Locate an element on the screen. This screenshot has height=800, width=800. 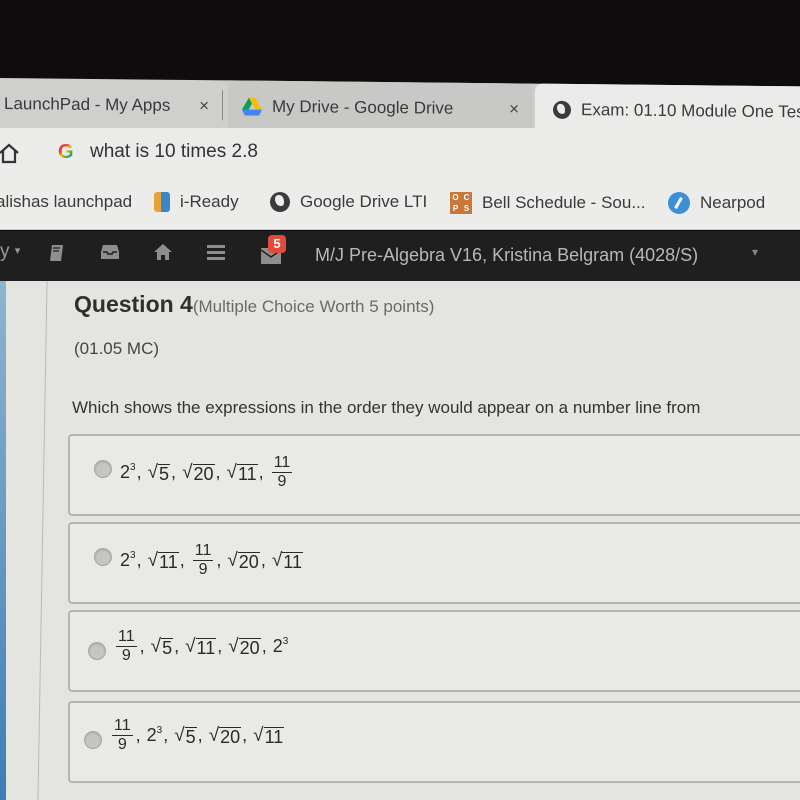
question-code: (01.05 MC) is located at coordinates (117, 348).